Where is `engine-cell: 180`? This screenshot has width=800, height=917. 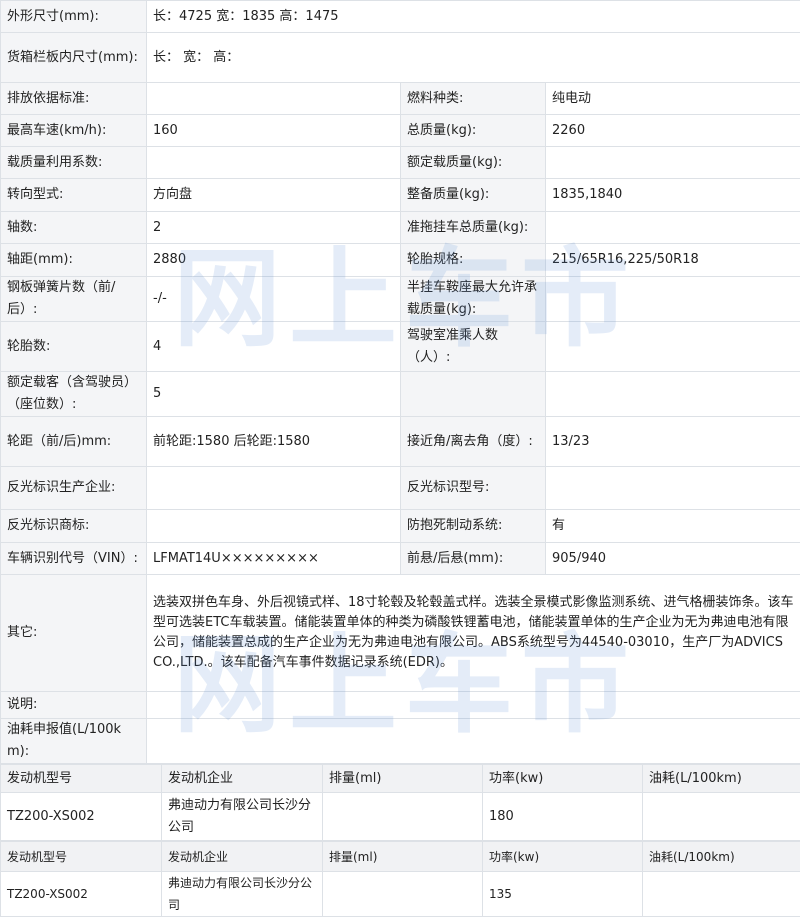 engine-cell: 180 is located at coordinates (563, 817).